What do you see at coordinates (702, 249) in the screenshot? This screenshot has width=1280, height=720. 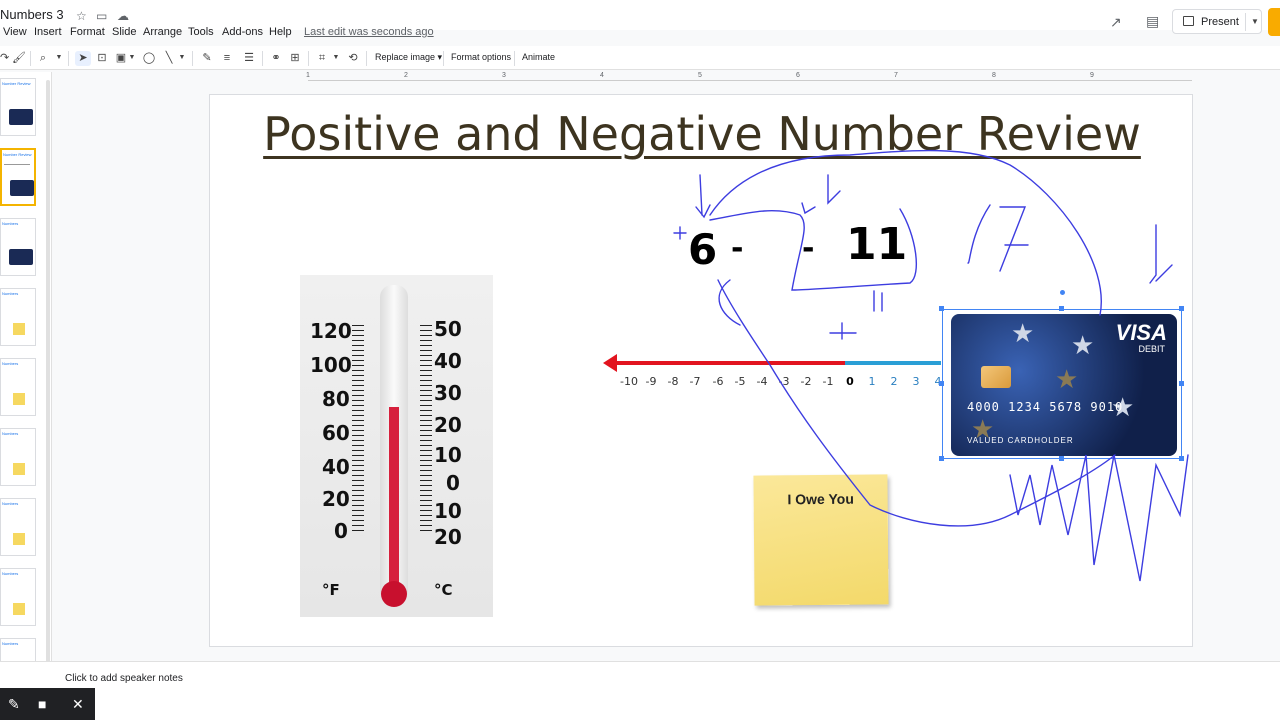 I see `equation-left-number: 6` at bounding box center [702, 249].